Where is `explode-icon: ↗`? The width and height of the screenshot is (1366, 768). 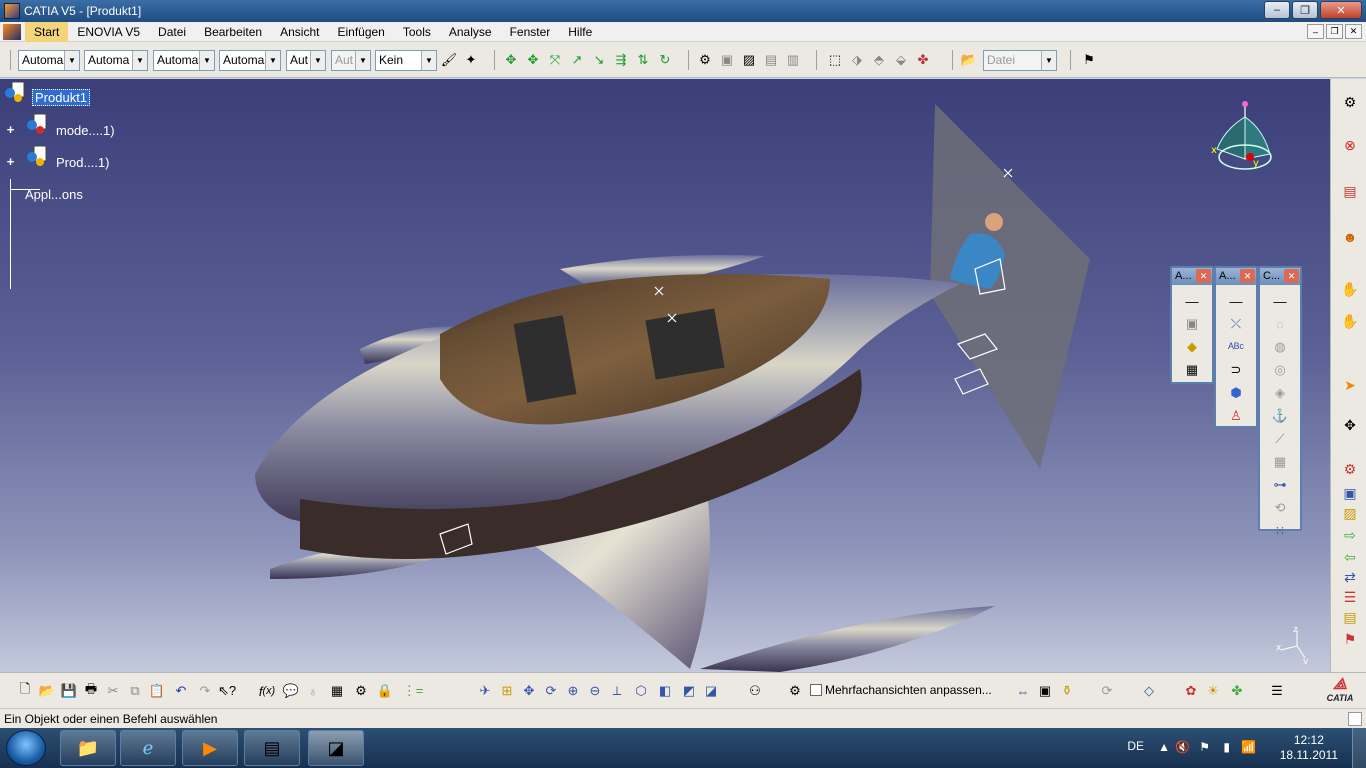
explode-icon: ↗ is located at coordinates (577, 60).